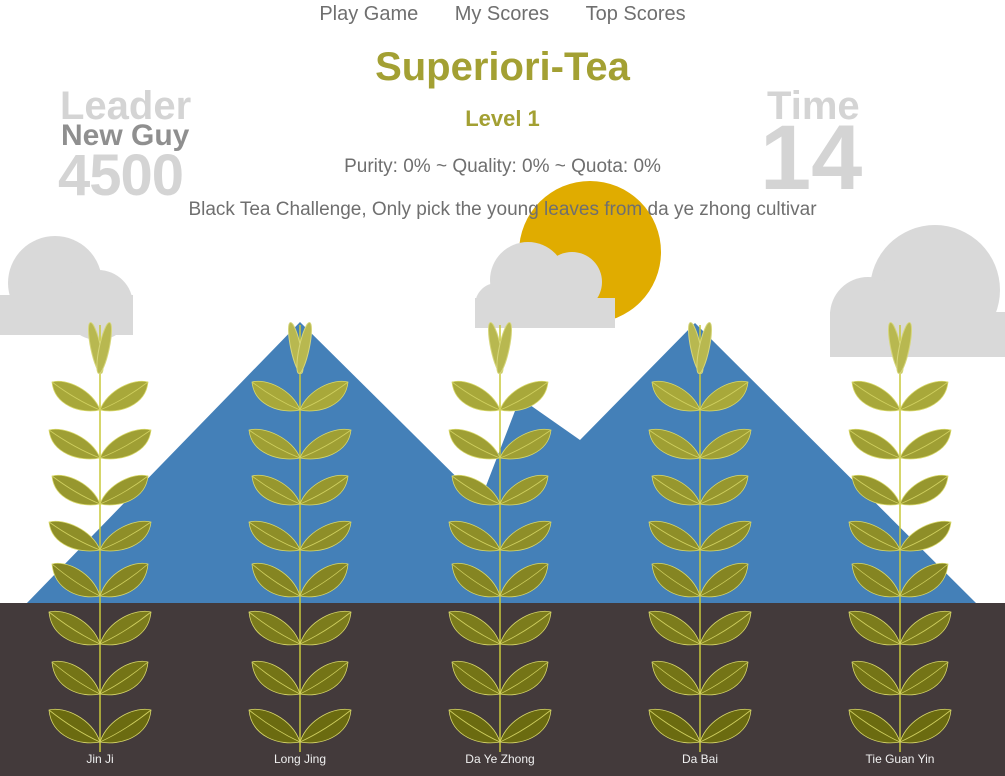  Describe the element at coordinates (700, 759) in the screenshot. I see `plant-label-da-bai: Da Bai` at that location.